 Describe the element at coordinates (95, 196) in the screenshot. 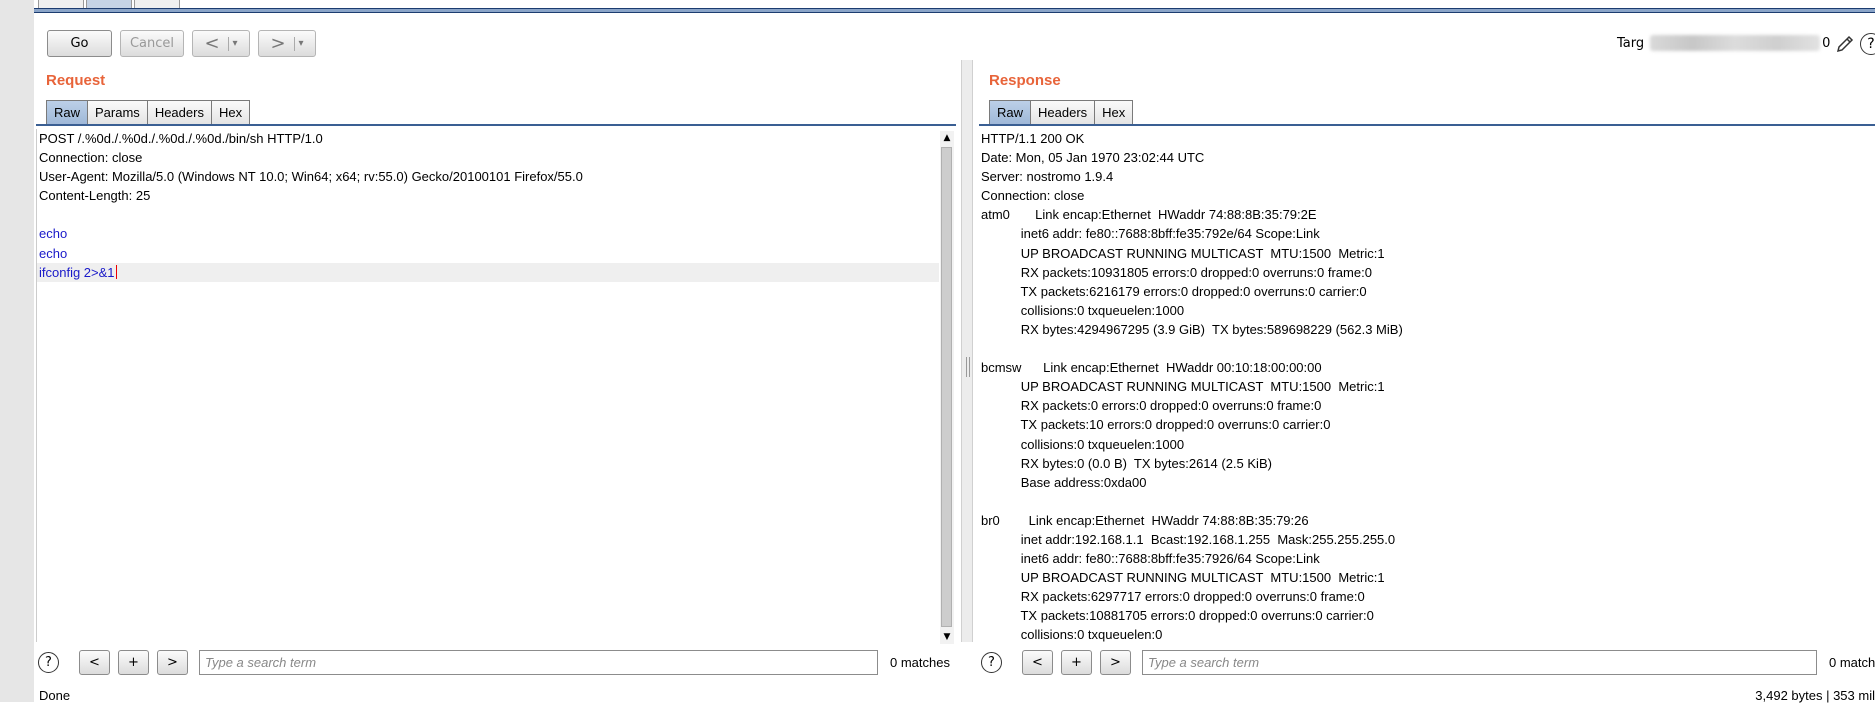

I see `request-line: Content-Length: 25` at that location.